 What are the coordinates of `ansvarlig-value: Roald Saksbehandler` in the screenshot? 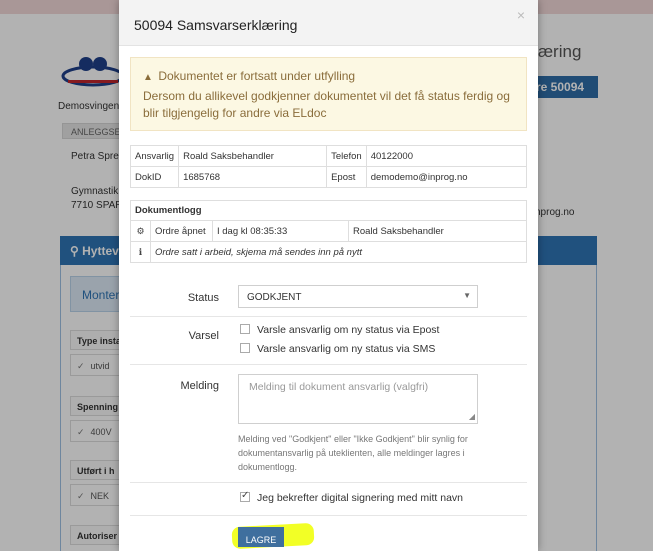 It's located at (253, 156).